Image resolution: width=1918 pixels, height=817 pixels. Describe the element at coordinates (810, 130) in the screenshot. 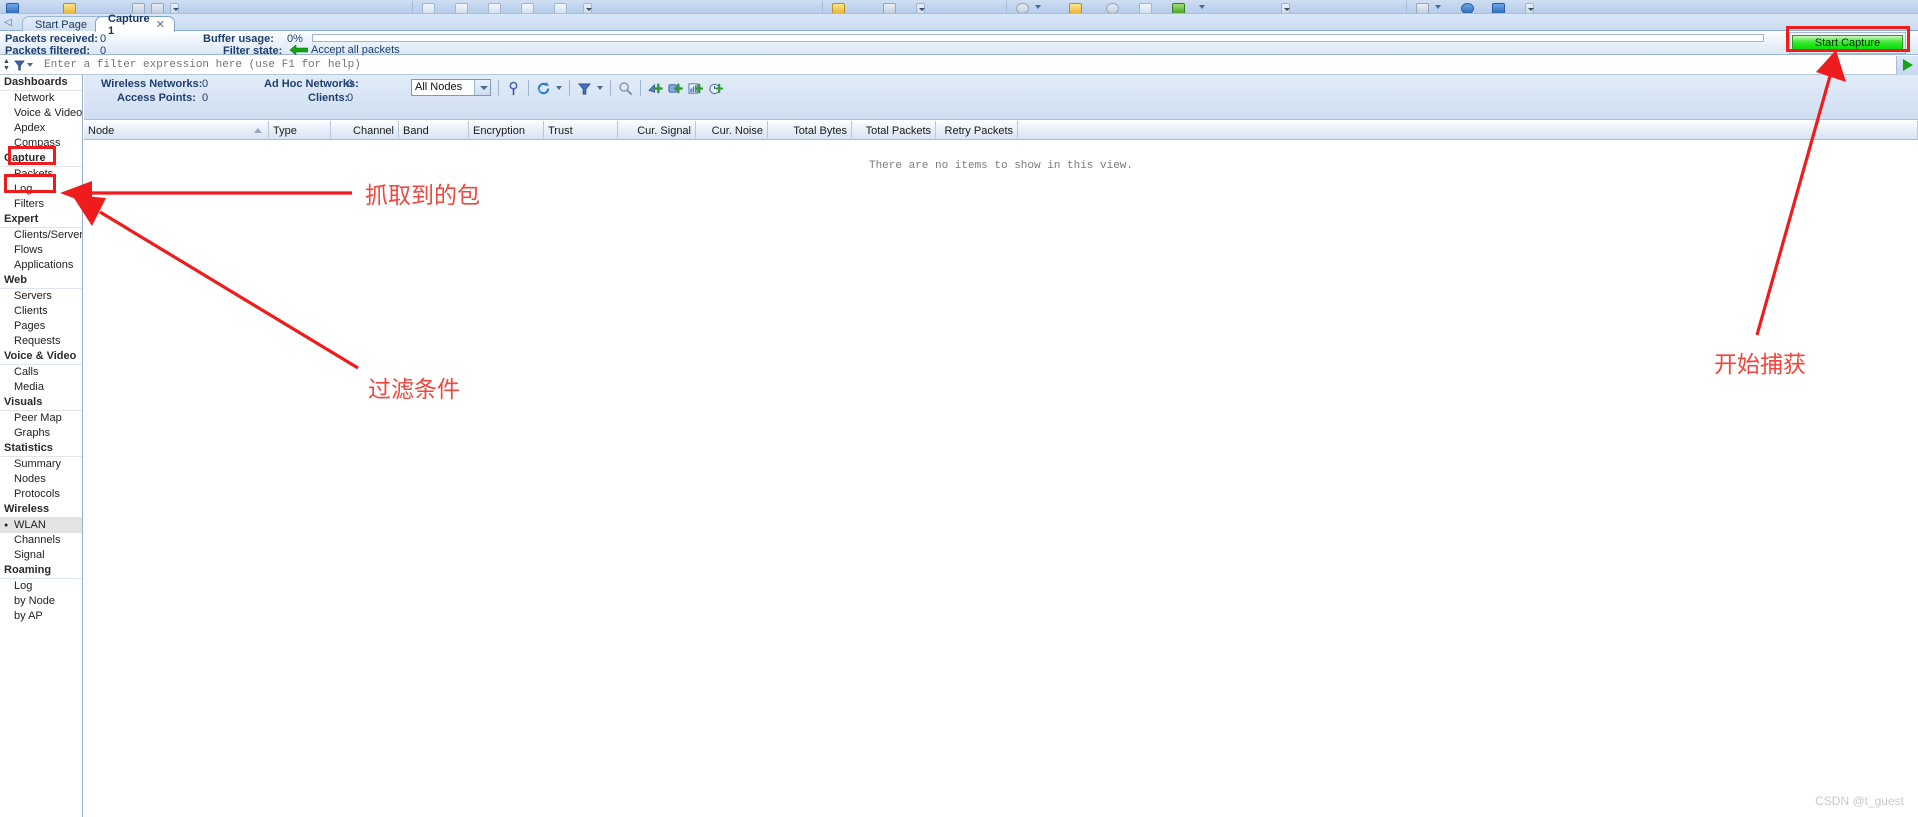

I see `column-header-total-bytes: Total Bytes` at that location.